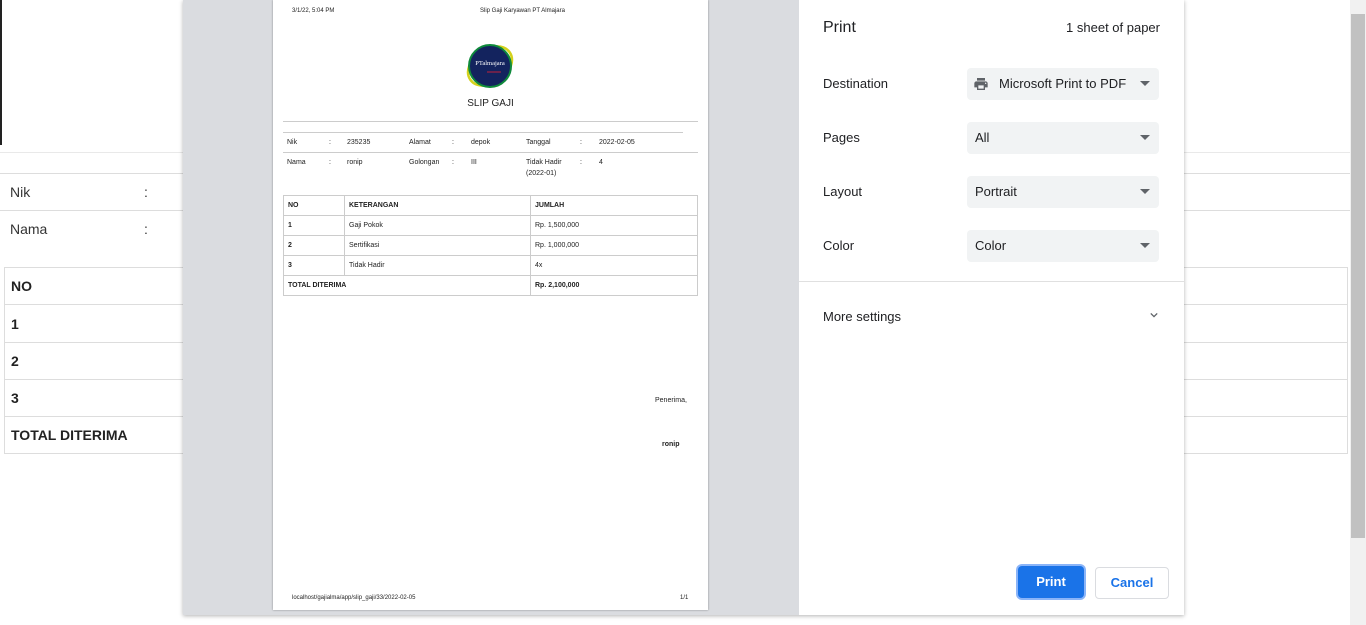 The width and height of the screenshot is (1366, 625). Describe the element at coordinates (29, 229) in the screenshot. I see `nama-label: Nama` at that location.